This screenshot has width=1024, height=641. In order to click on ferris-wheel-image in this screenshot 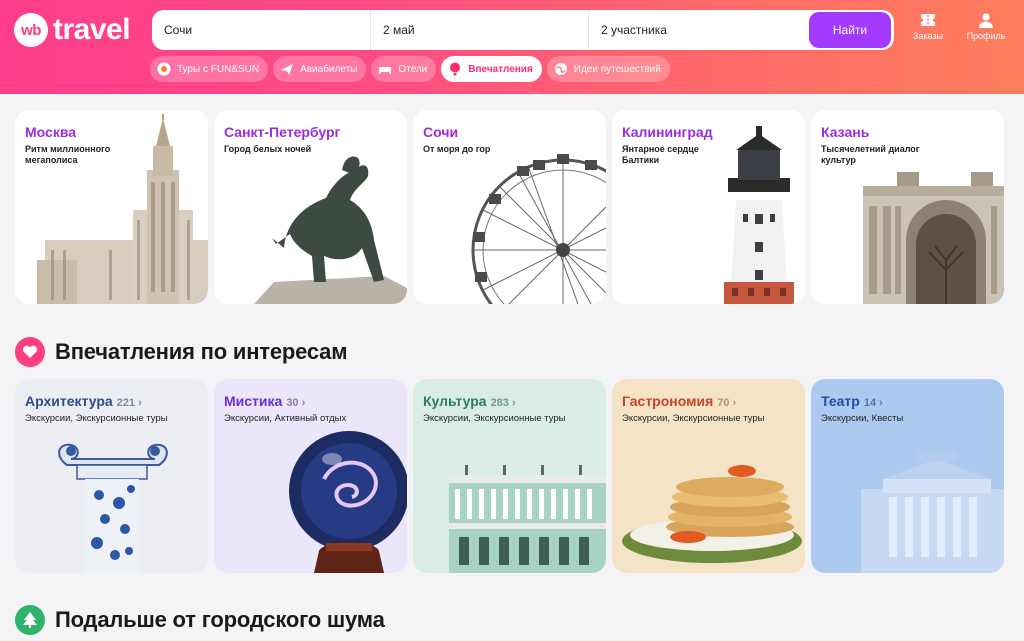, I will do `click(538, 229)`.